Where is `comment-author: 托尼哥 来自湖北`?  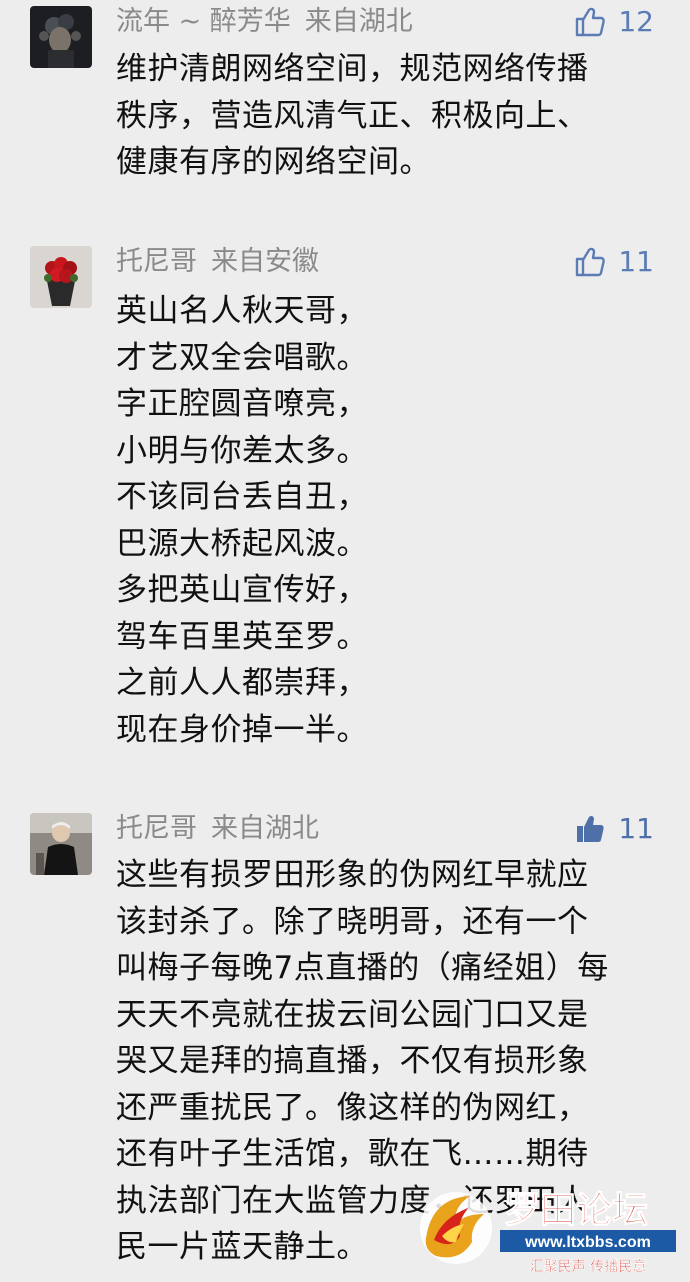
comment-author: 托尼哥 来自湖北 is located at coordinates (217, 829).